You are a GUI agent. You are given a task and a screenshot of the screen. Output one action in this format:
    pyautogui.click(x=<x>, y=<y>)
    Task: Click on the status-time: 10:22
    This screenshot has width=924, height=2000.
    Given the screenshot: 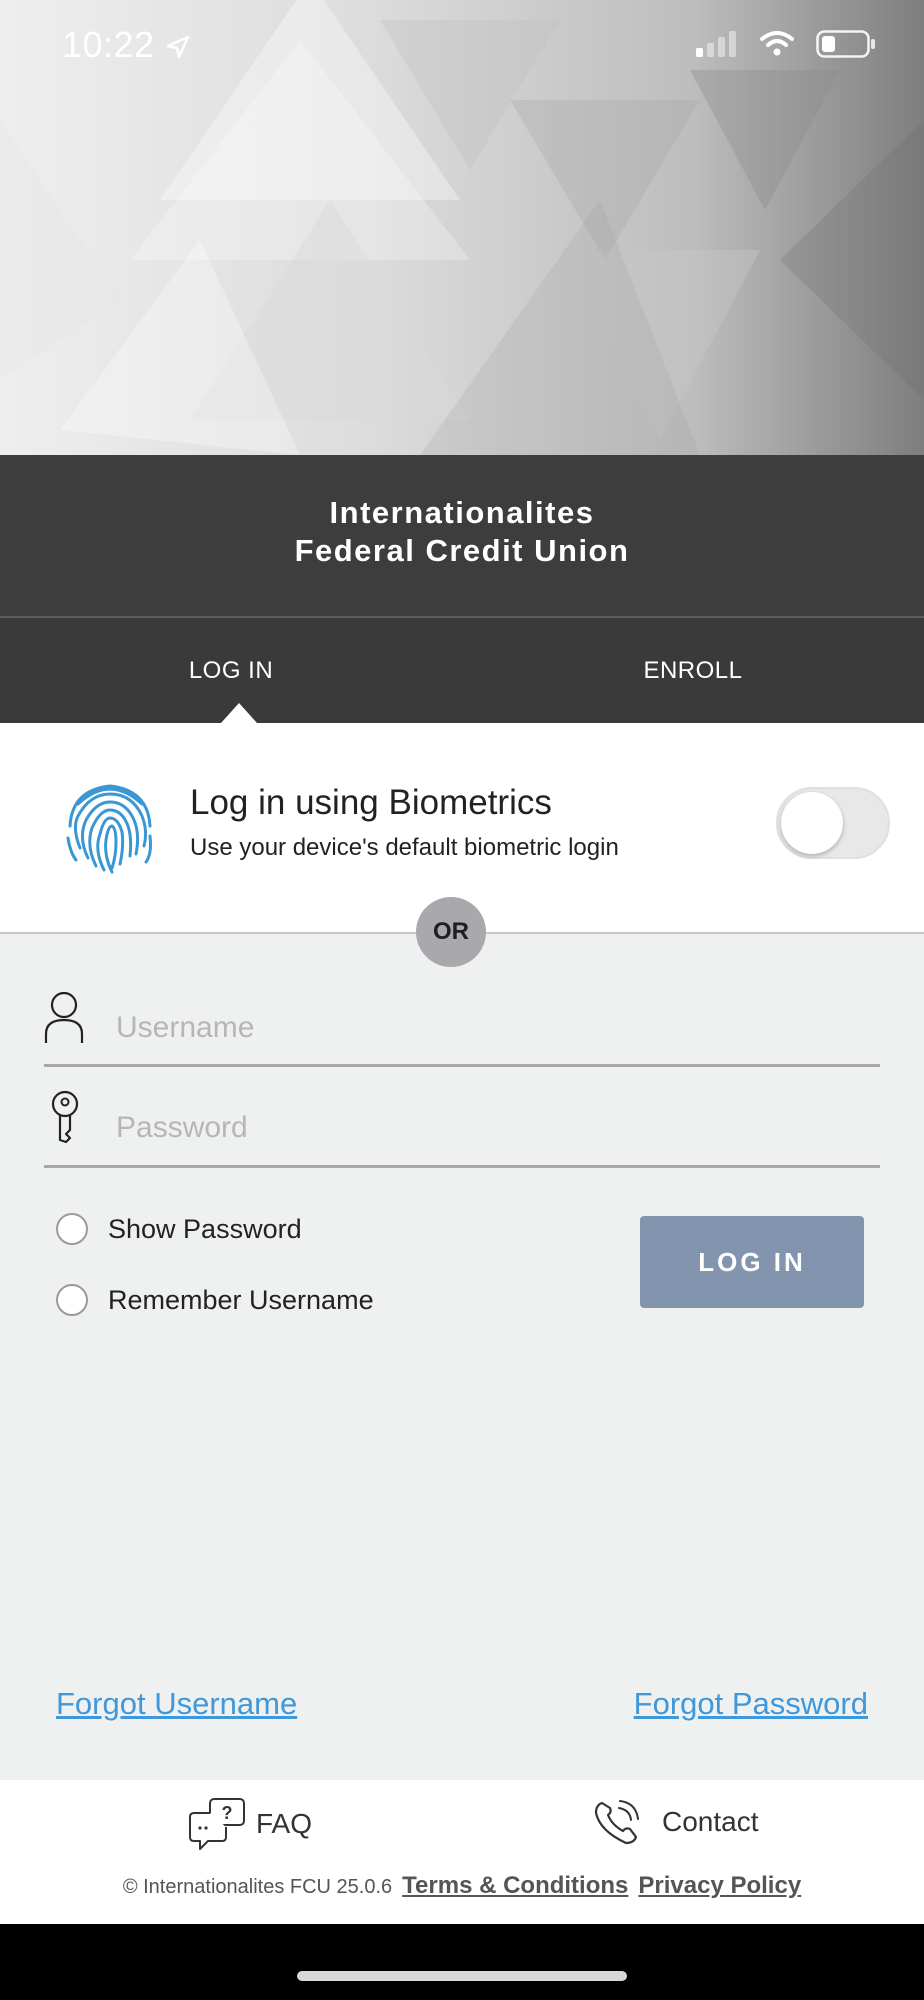 What is the action you would take?
    pyautogui.click(x=108, y=44)
    